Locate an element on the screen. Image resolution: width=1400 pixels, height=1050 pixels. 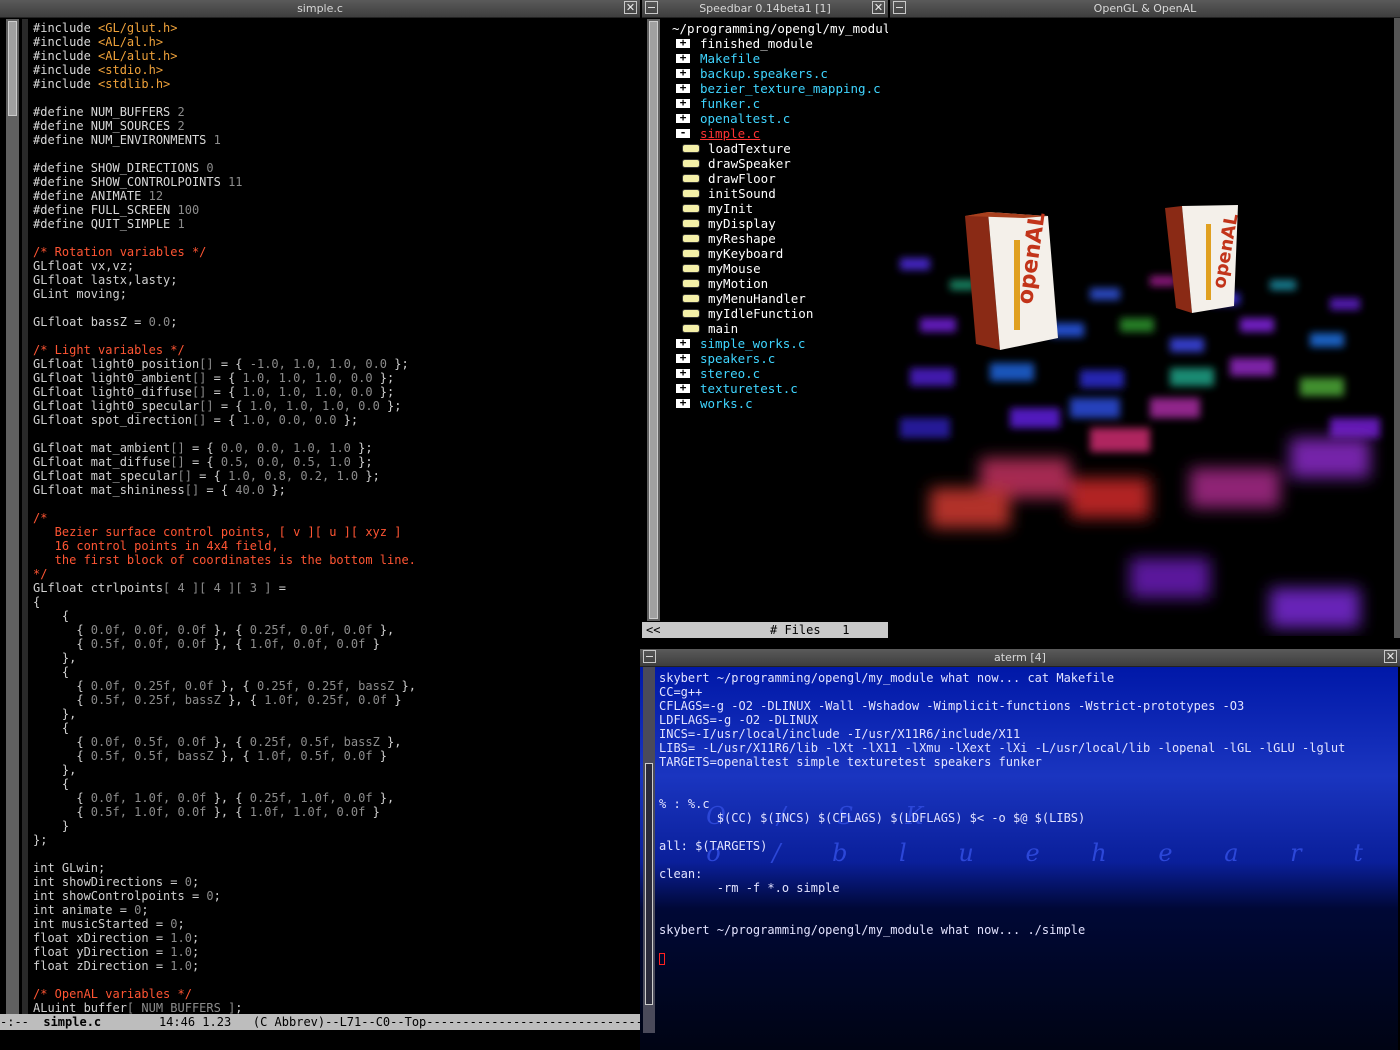
code-token: 2 is located at coordinates (181, 126).